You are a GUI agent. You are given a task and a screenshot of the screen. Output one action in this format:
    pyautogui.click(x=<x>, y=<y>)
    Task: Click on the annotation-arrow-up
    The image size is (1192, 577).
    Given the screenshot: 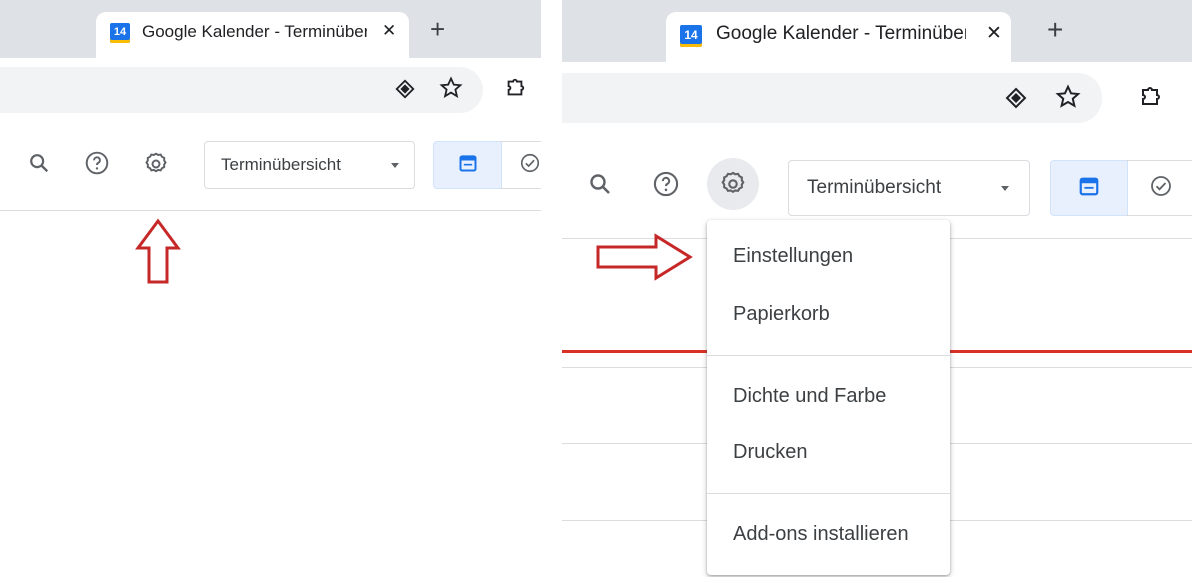 What is the action you would take?
    pyautogui.click(x=158, y=251)
    